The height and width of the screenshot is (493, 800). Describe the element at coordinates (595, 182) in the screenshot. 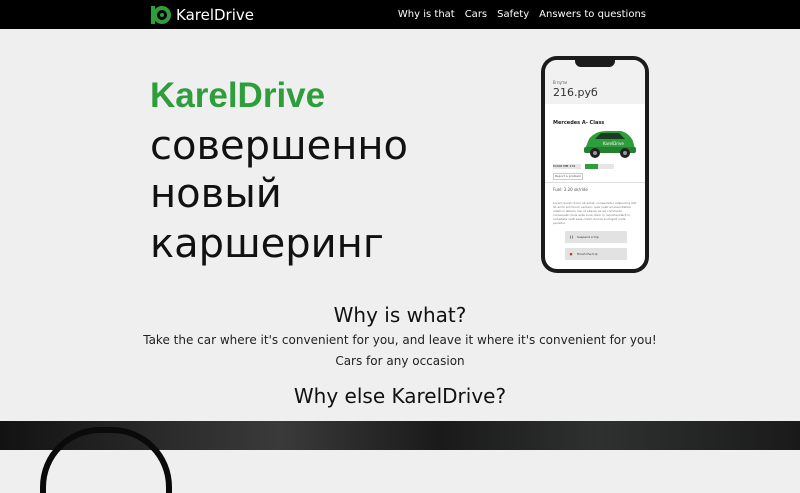

I see `phone-divider` at that location.